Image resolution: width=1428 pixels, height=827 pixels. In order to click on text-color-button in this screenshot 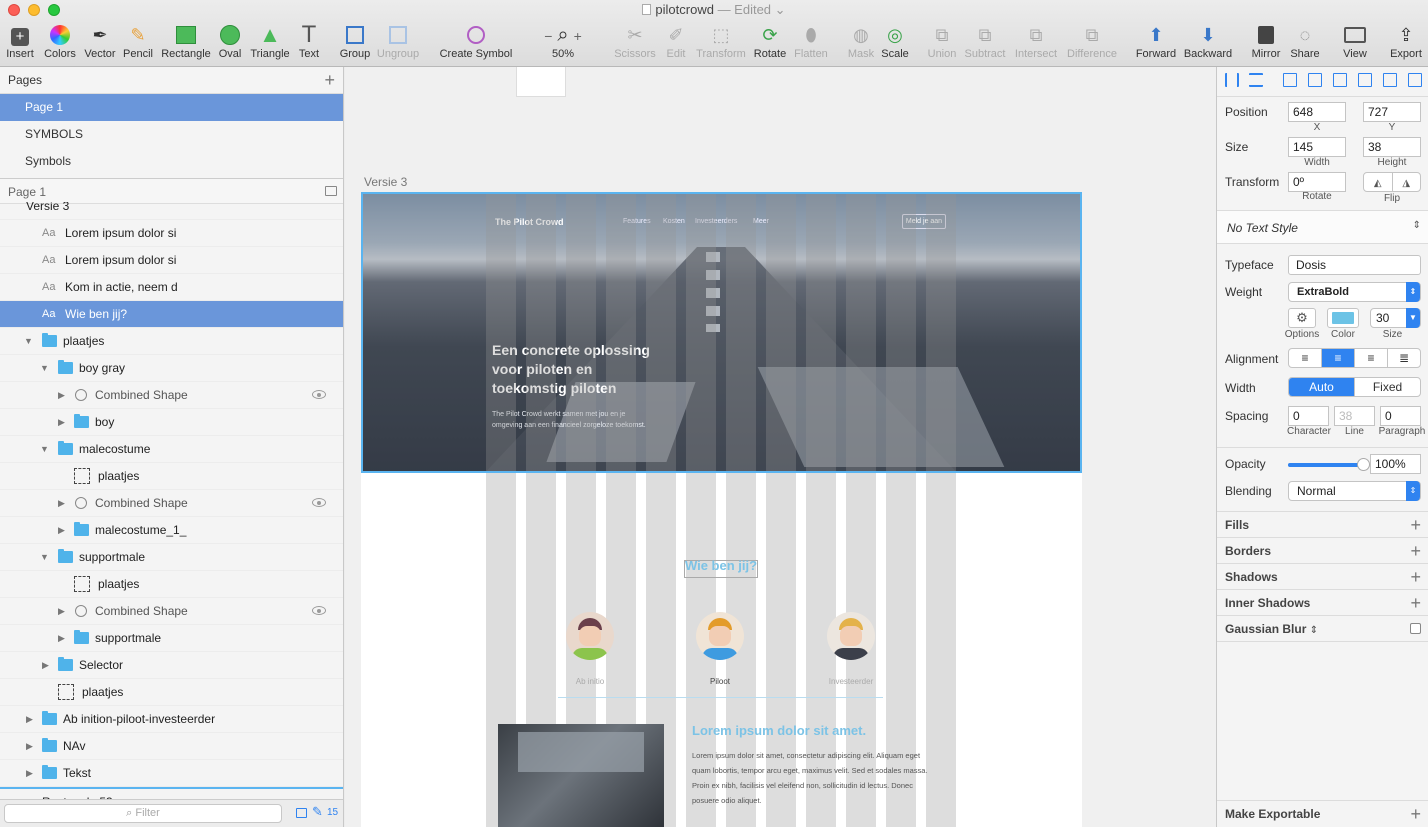, I will do `click(1343, 318)`.